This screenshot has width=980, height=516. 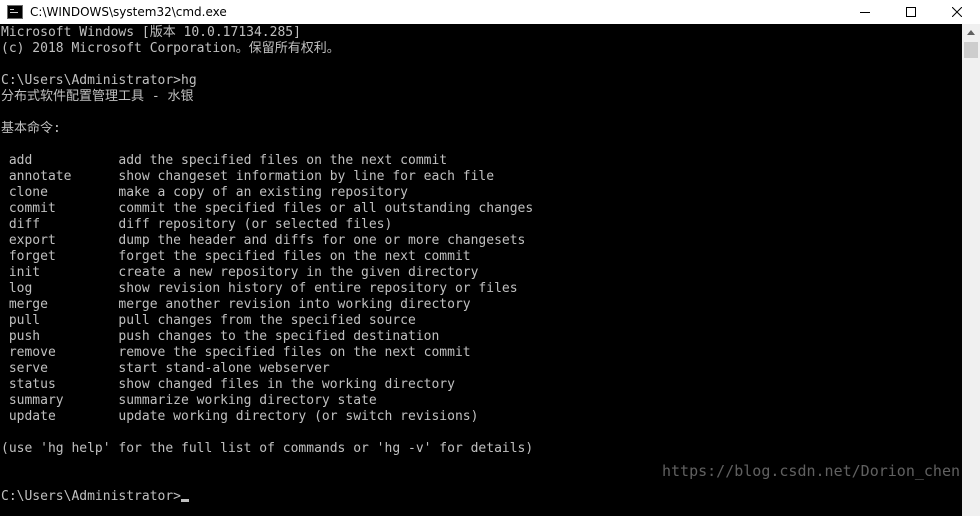 I want to click on close-icon, so click(x=957, y=12).